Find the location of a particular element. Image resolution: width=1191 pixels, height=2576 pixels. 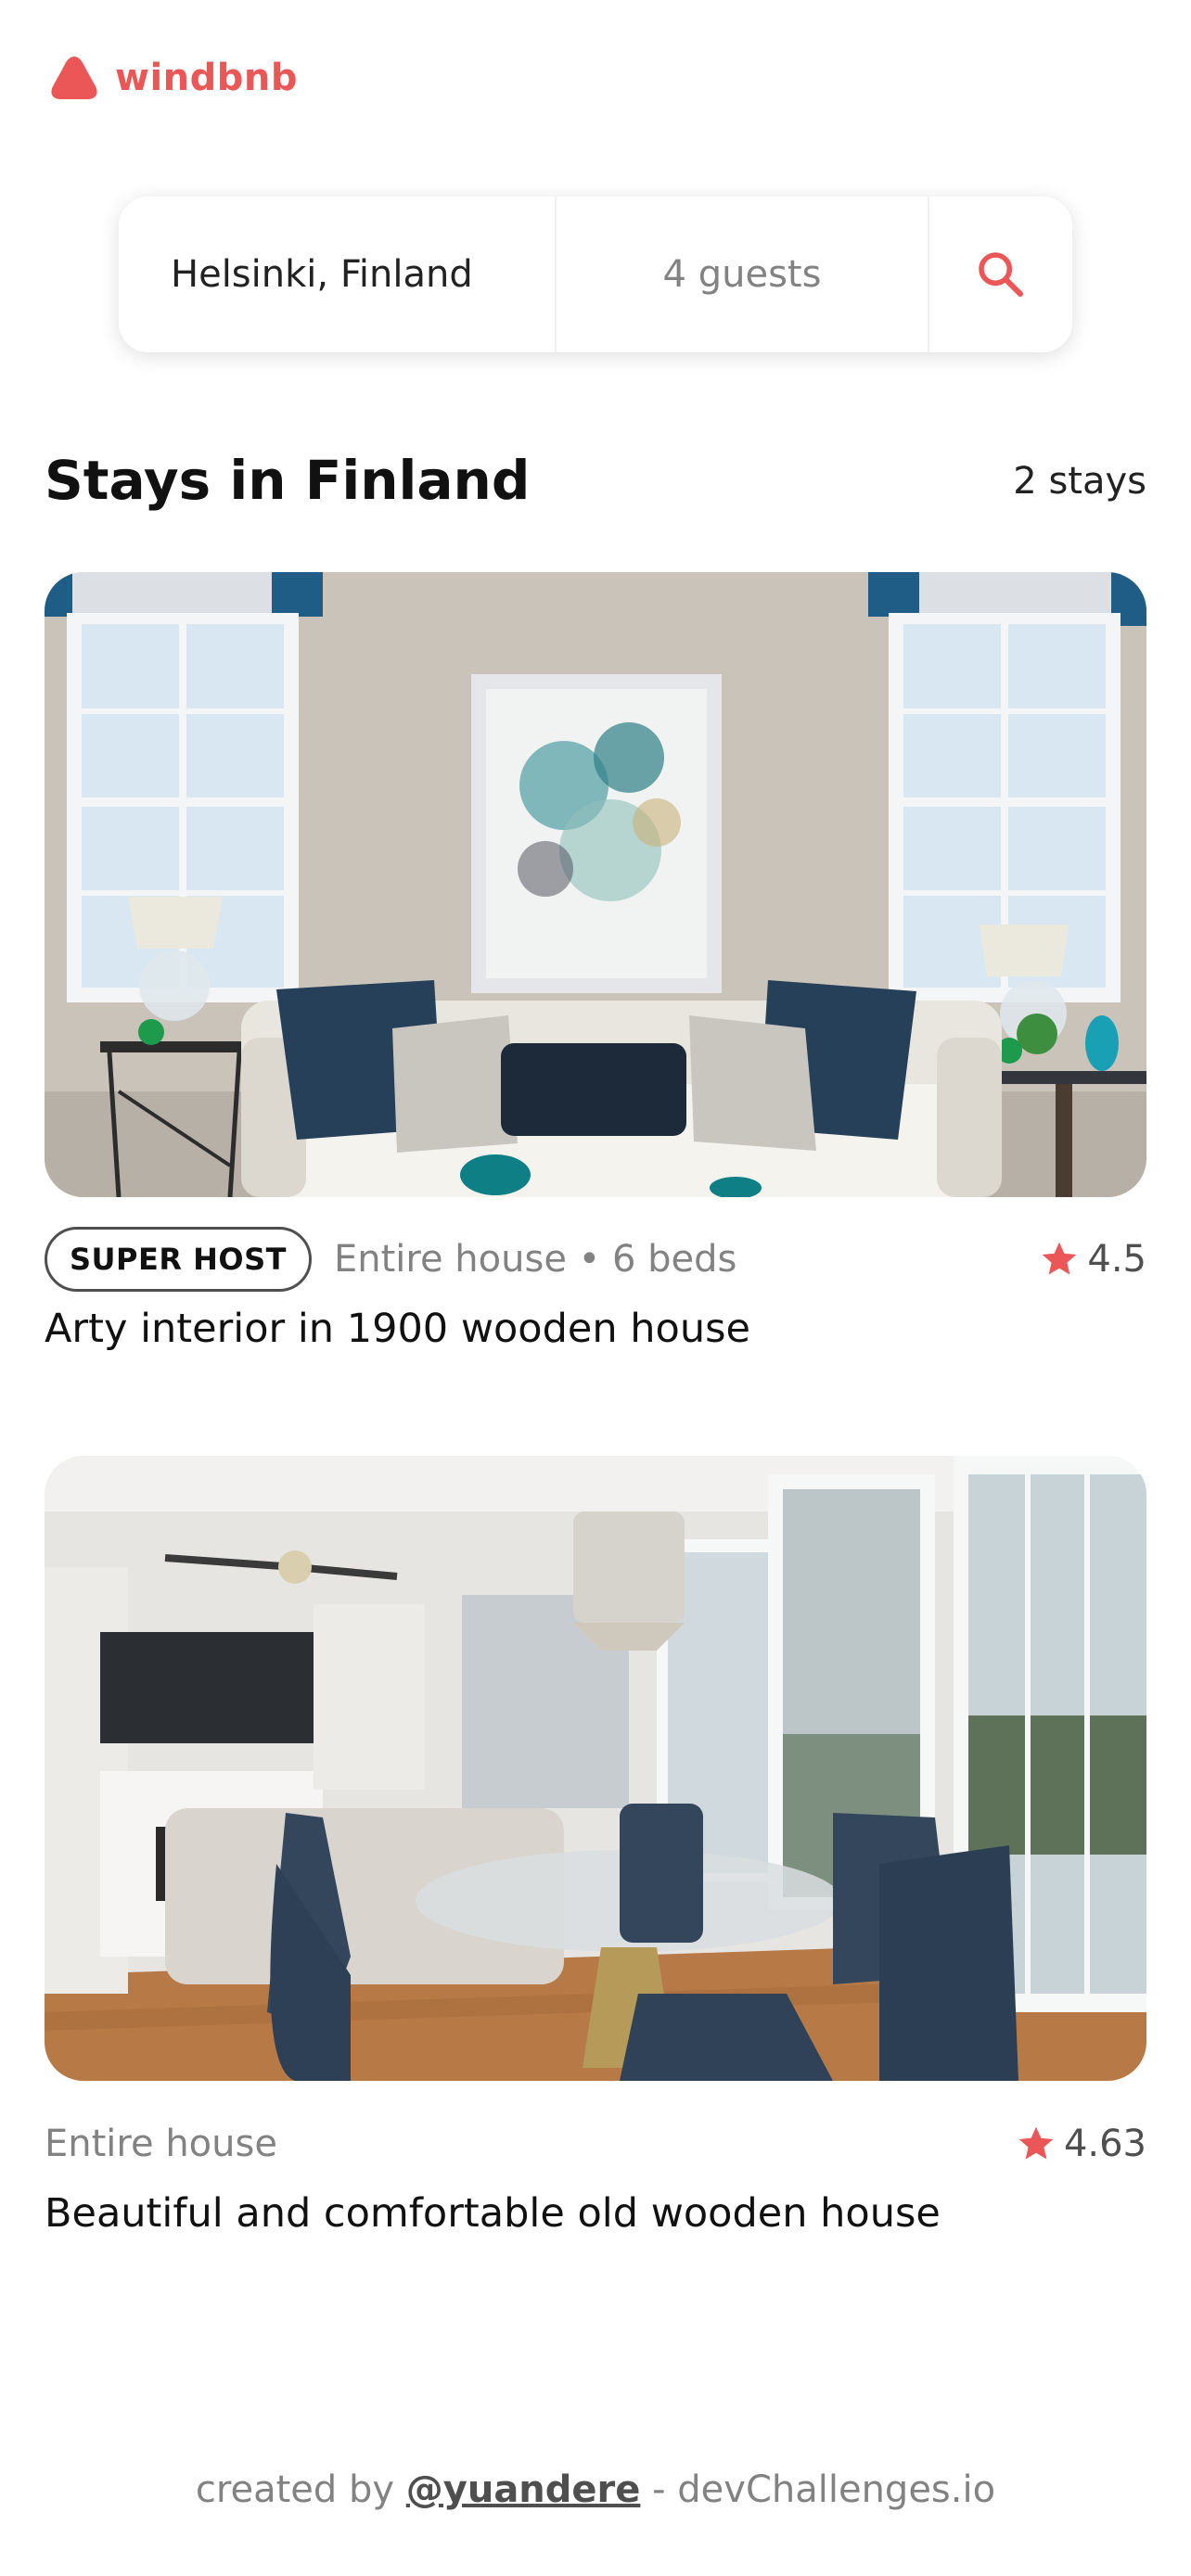

guests-field: 4 guests is located at coordinates (743, 274).